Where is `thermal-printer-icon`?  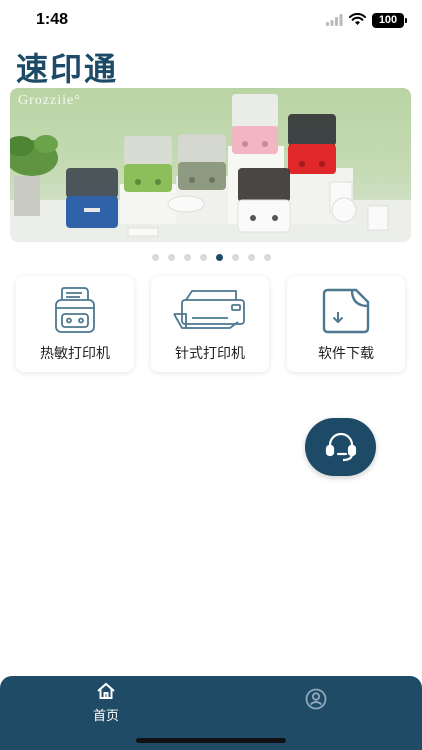
thermal-printer-icon is located at coordinates (75, 311).